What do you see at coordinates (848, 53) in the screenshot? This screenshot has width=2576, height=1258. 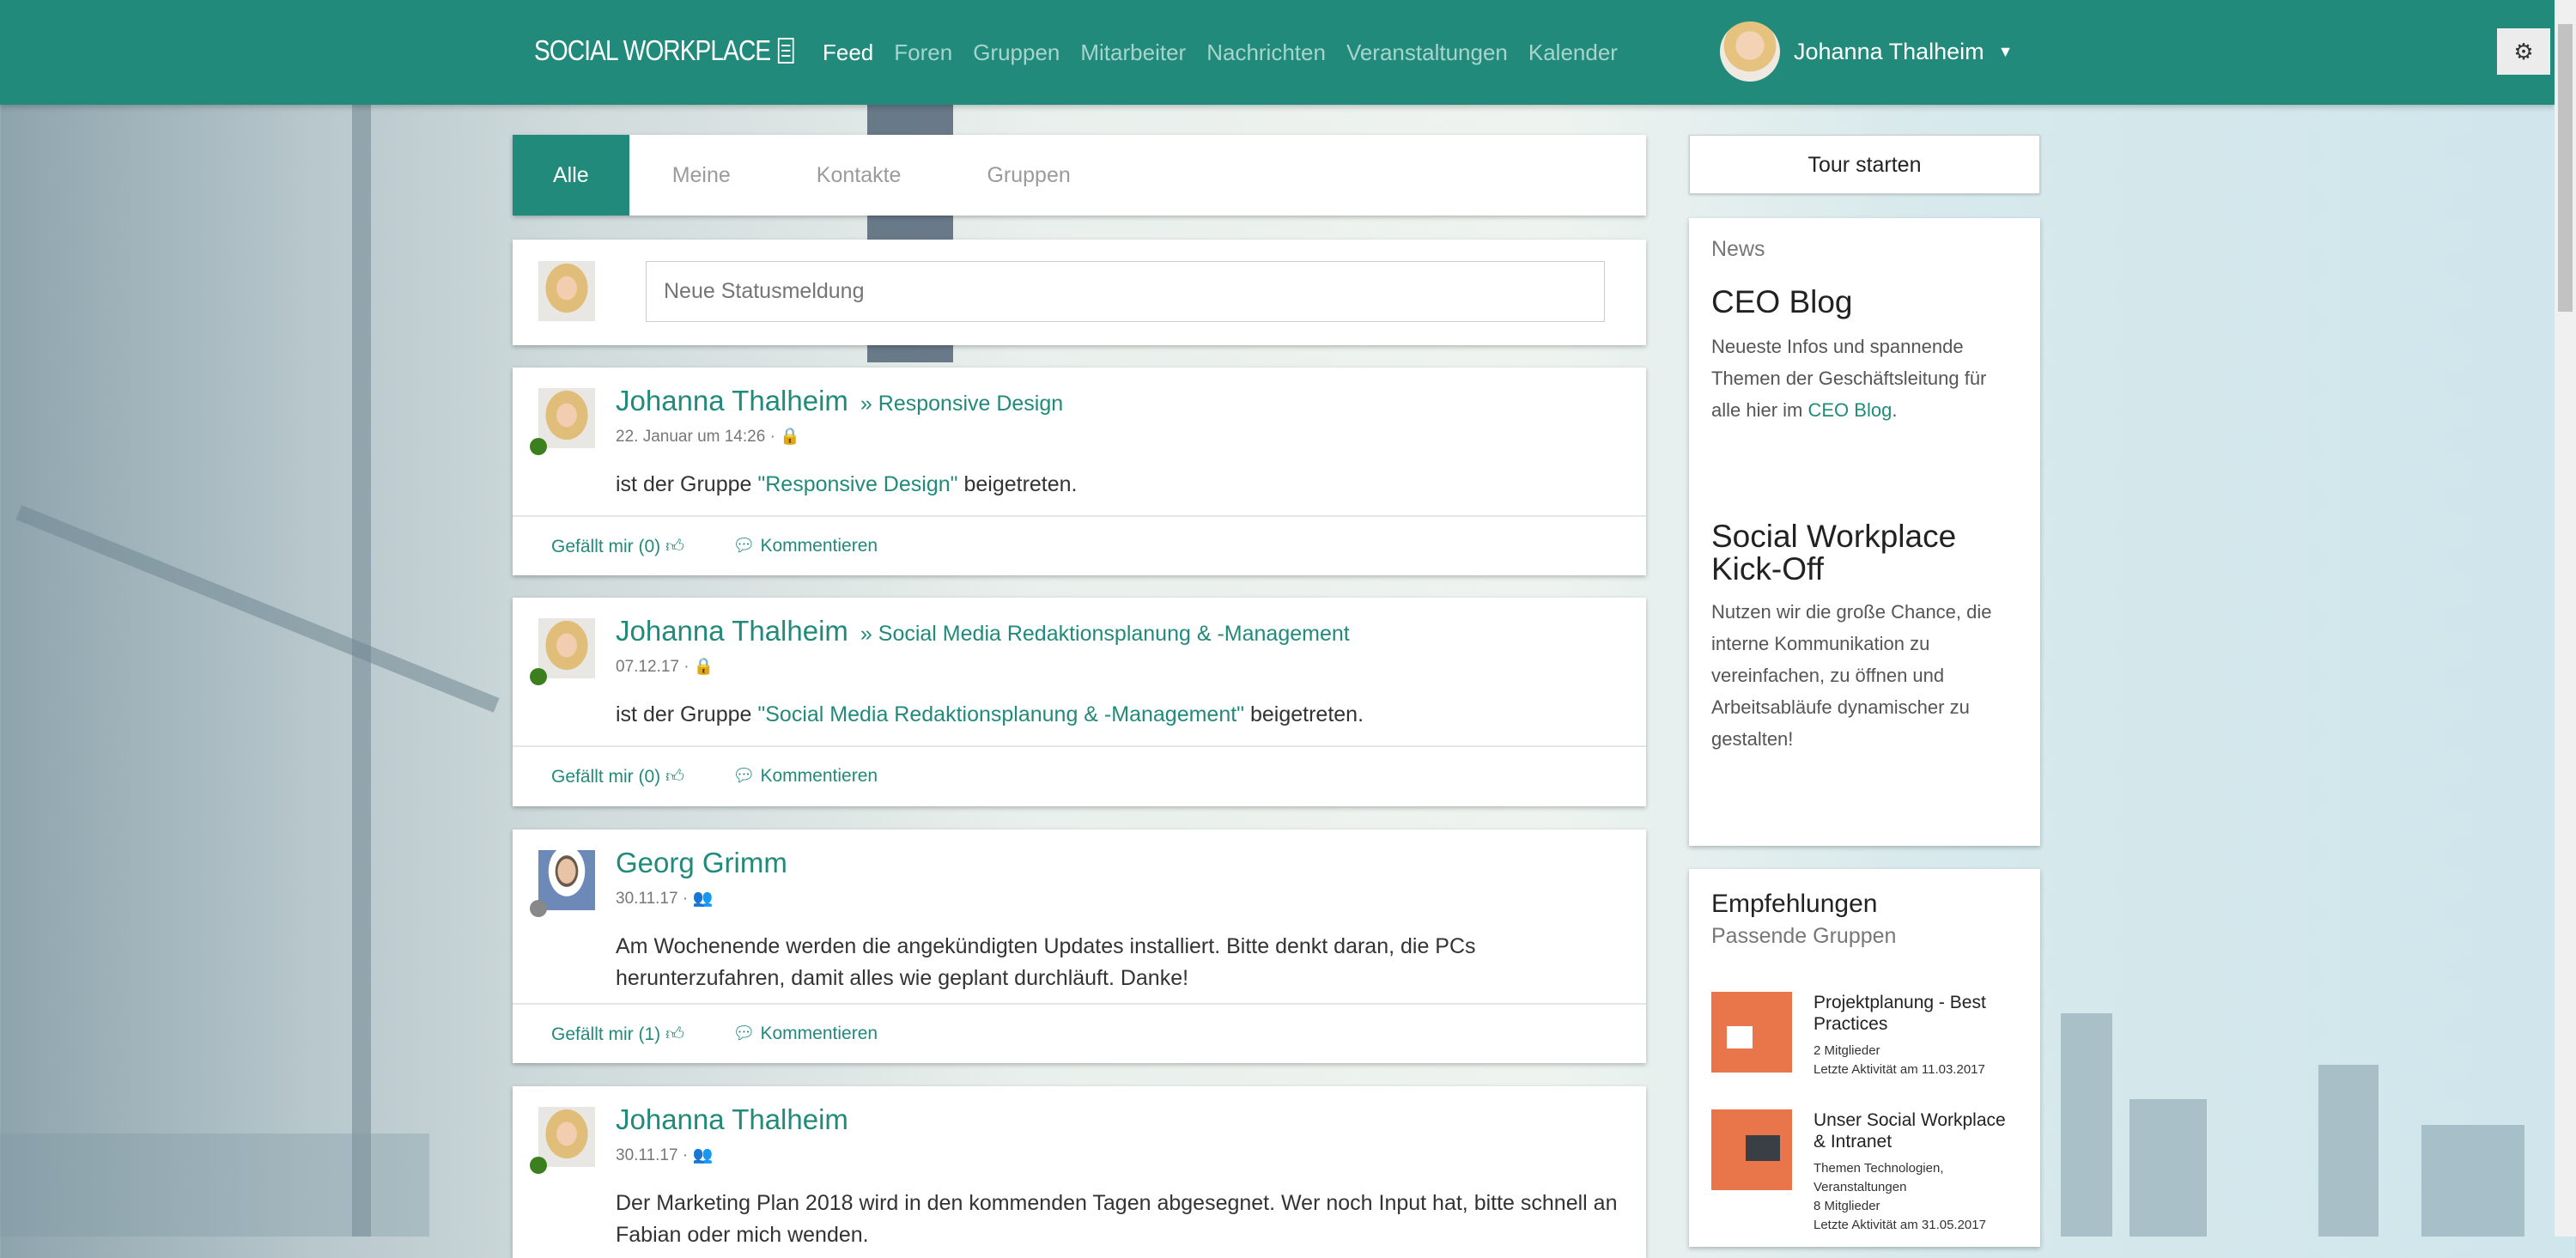 I see `nav-feed: Feed` at bounding box center [848, 53].